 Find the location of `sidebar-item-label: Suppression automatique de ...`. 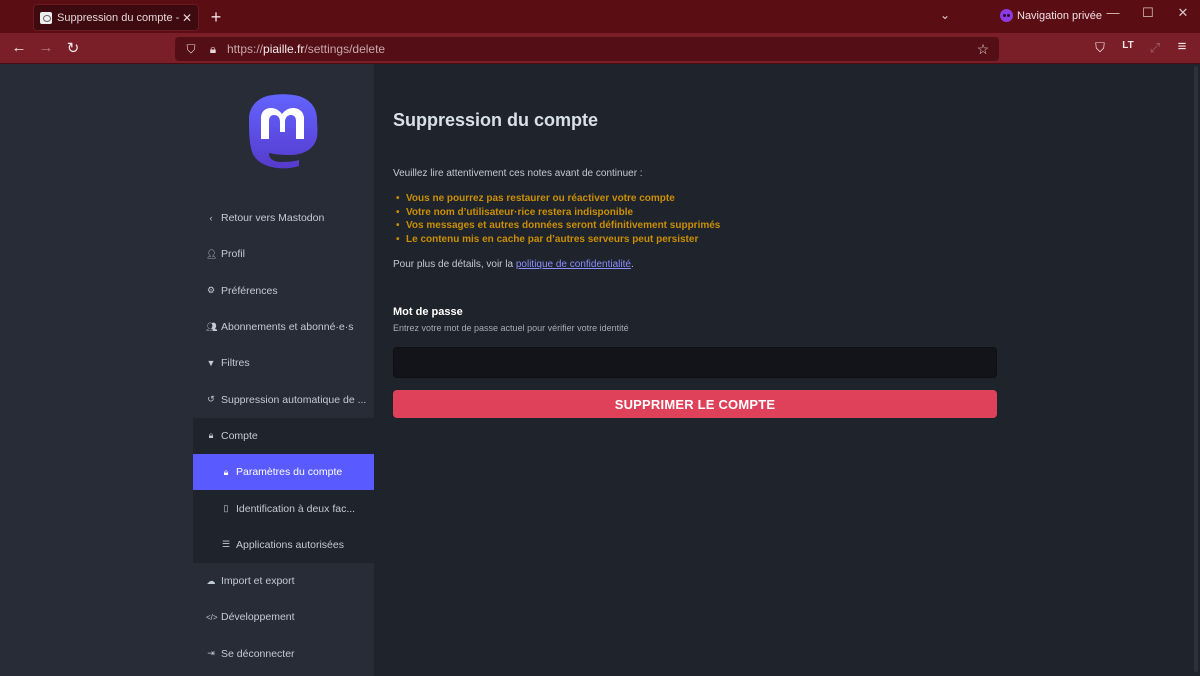

sidebar-item-label: Suppression automatique de ... is located at coordinates (294, 399).